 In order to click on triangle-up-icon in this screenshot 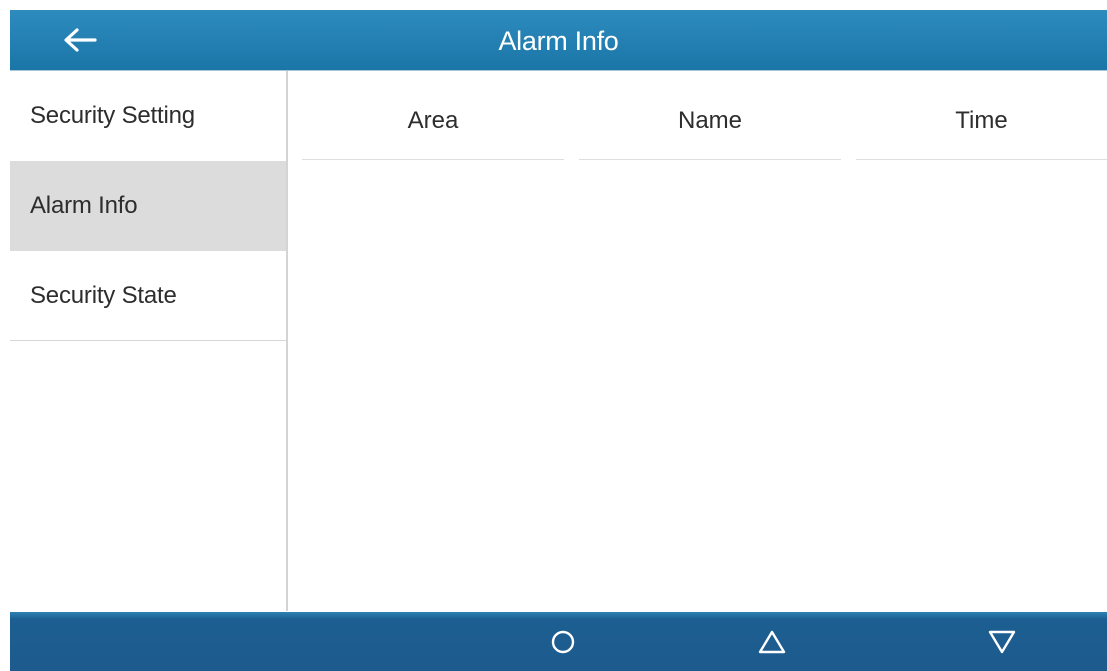, I will do `click(772, 641)`.